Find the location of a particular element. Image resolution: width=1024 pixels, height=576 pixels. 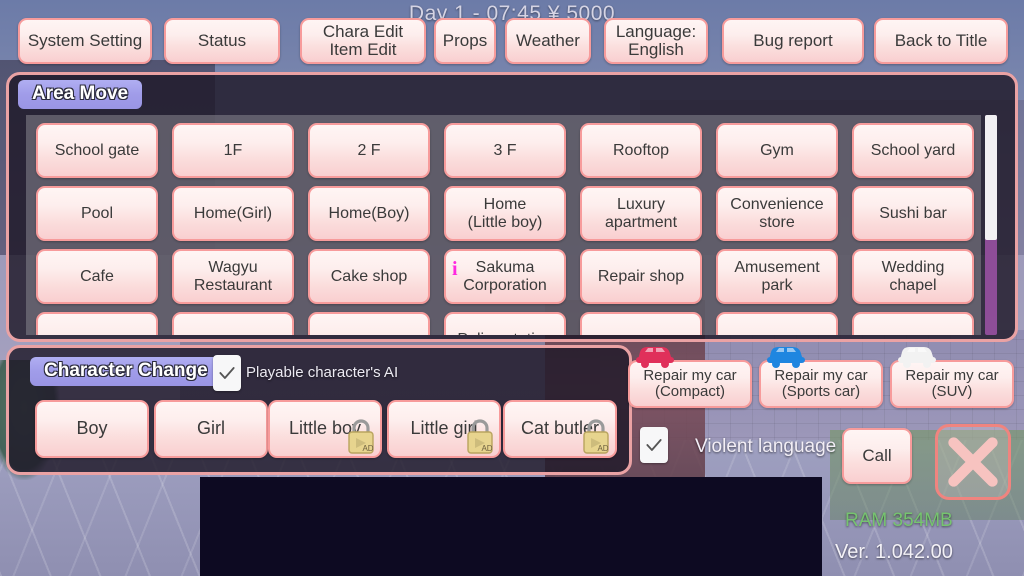

repair-car-button-repair-my-car-sports-car: Repair my car (Sports car) is located at coordinates (821, 377).